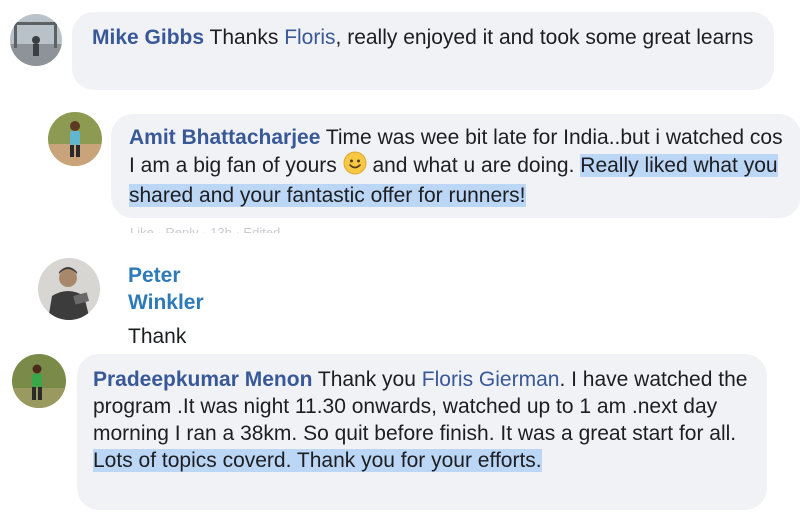 This screenshot has height=519, width=800. I want to click on comment-actions-partial: Like · Reply · 13h · Edited, so click(205, 229).